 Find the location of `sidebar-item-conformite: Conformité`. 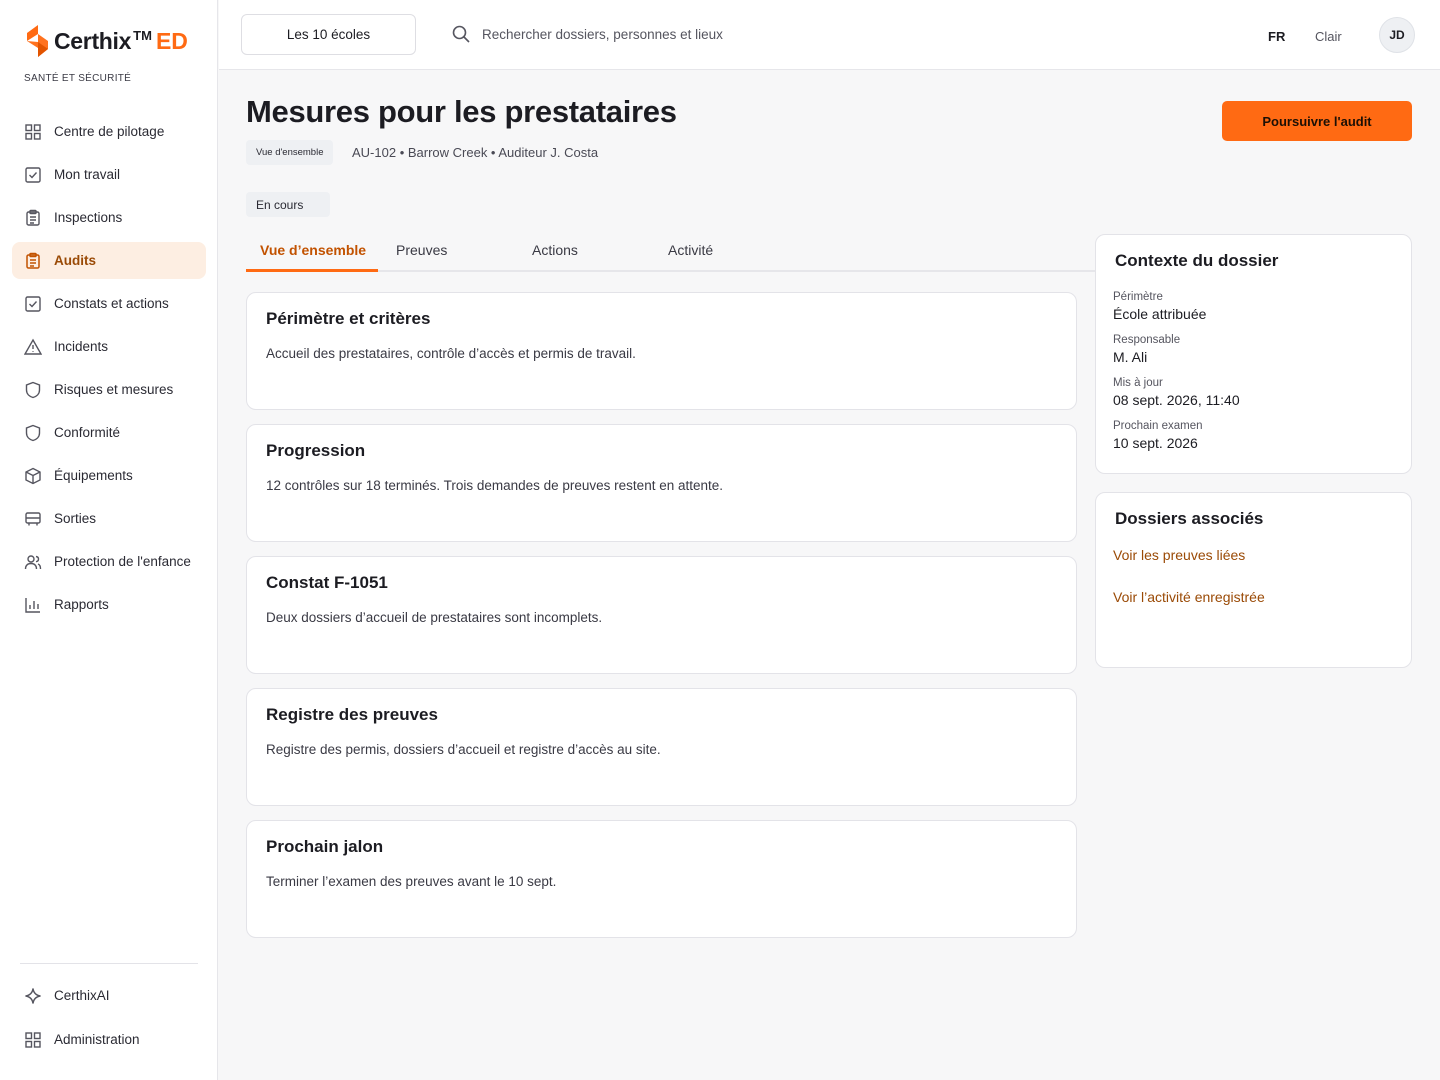

sidebar-item-conformite: Conformité is located at coordinates (109, 432).